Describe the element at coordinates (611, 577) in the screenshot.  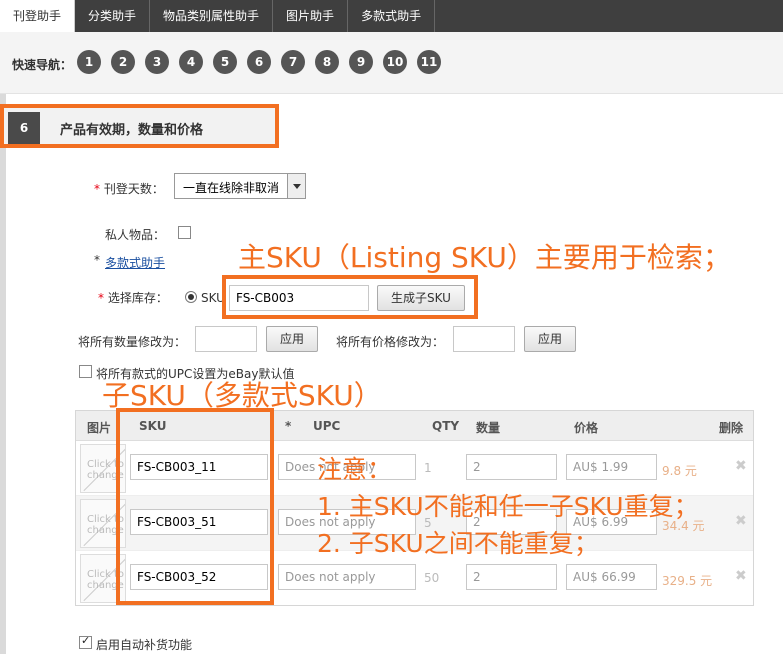
I see `price-input: AU$ 66.99` at that location.